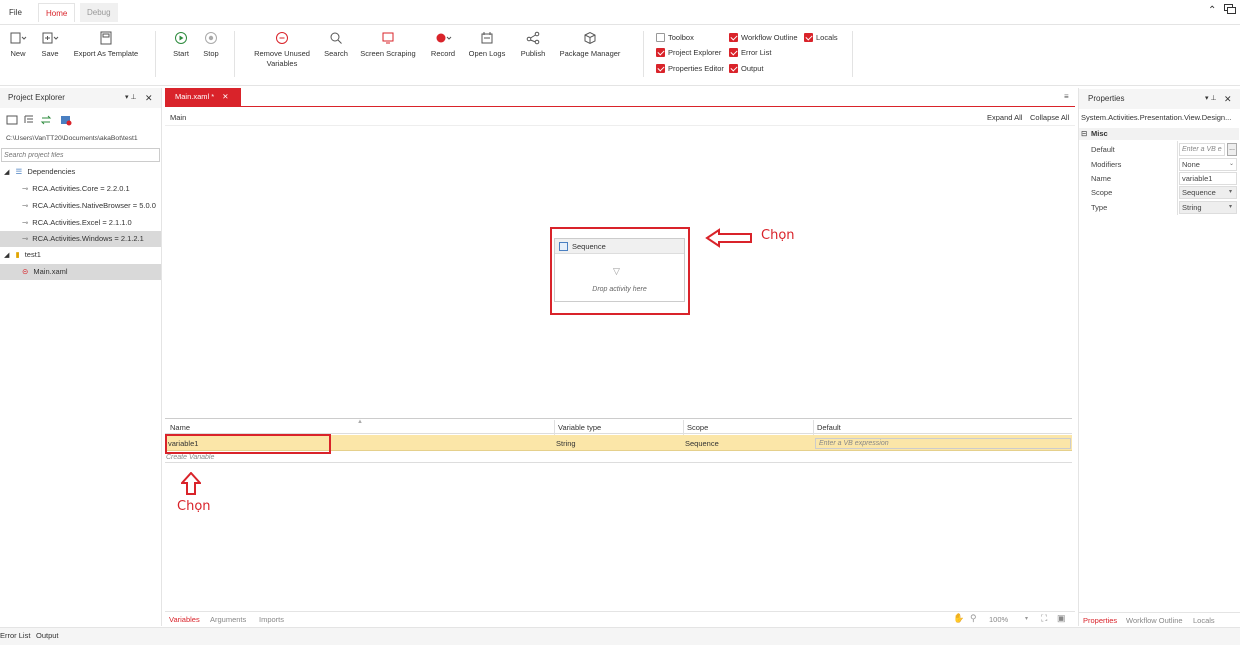  I want to click on remove-unused-variables-button: Remove Unused Variables, so click(282, 50).